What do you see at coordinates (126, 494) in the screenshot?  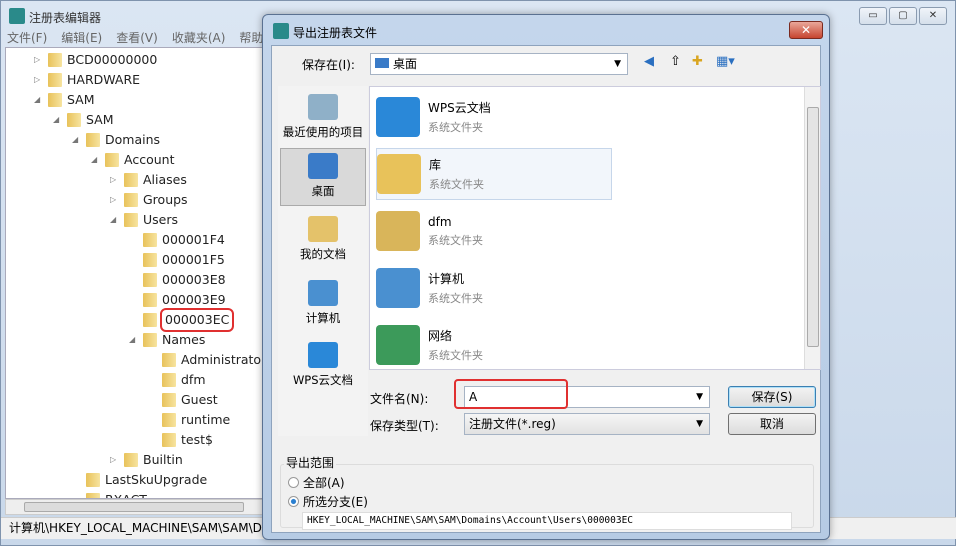 I see `tree-item-label: RXACT` at bounding box center [126, 494].